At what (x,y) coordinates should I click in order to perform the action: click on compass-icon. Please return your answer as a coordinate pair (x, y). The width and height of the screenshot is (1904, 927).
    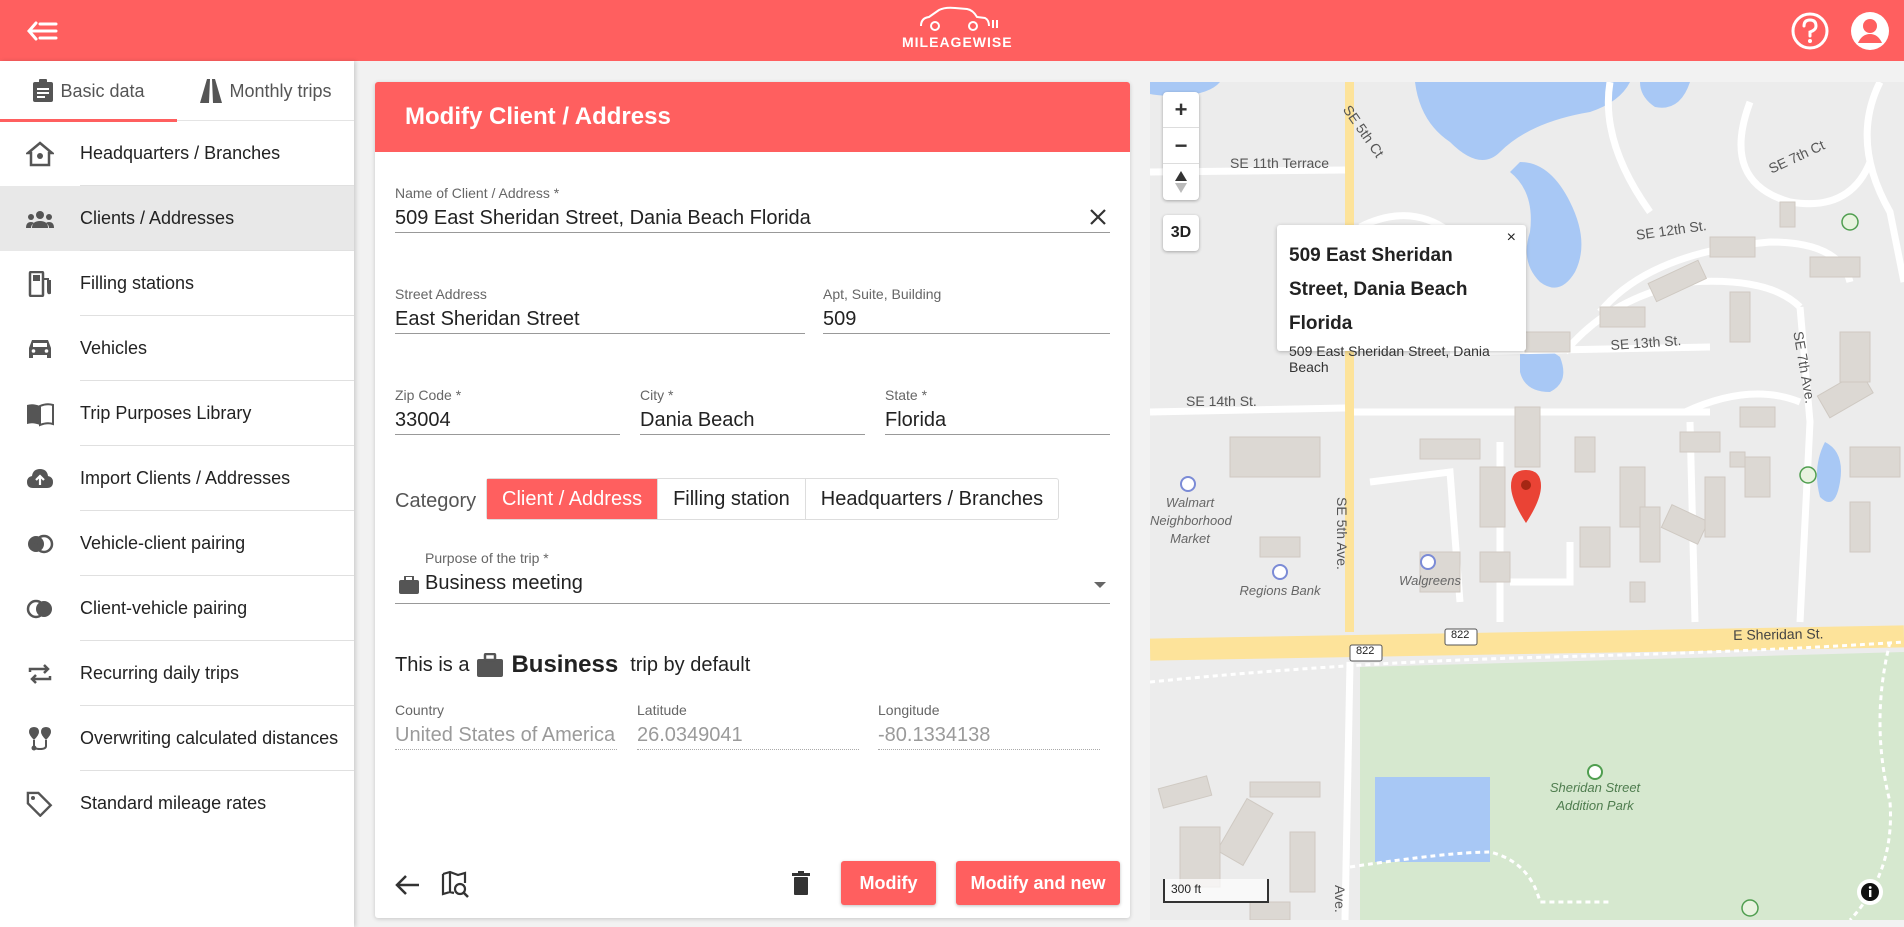
    Looking at the image, I should click on (1181, 182).